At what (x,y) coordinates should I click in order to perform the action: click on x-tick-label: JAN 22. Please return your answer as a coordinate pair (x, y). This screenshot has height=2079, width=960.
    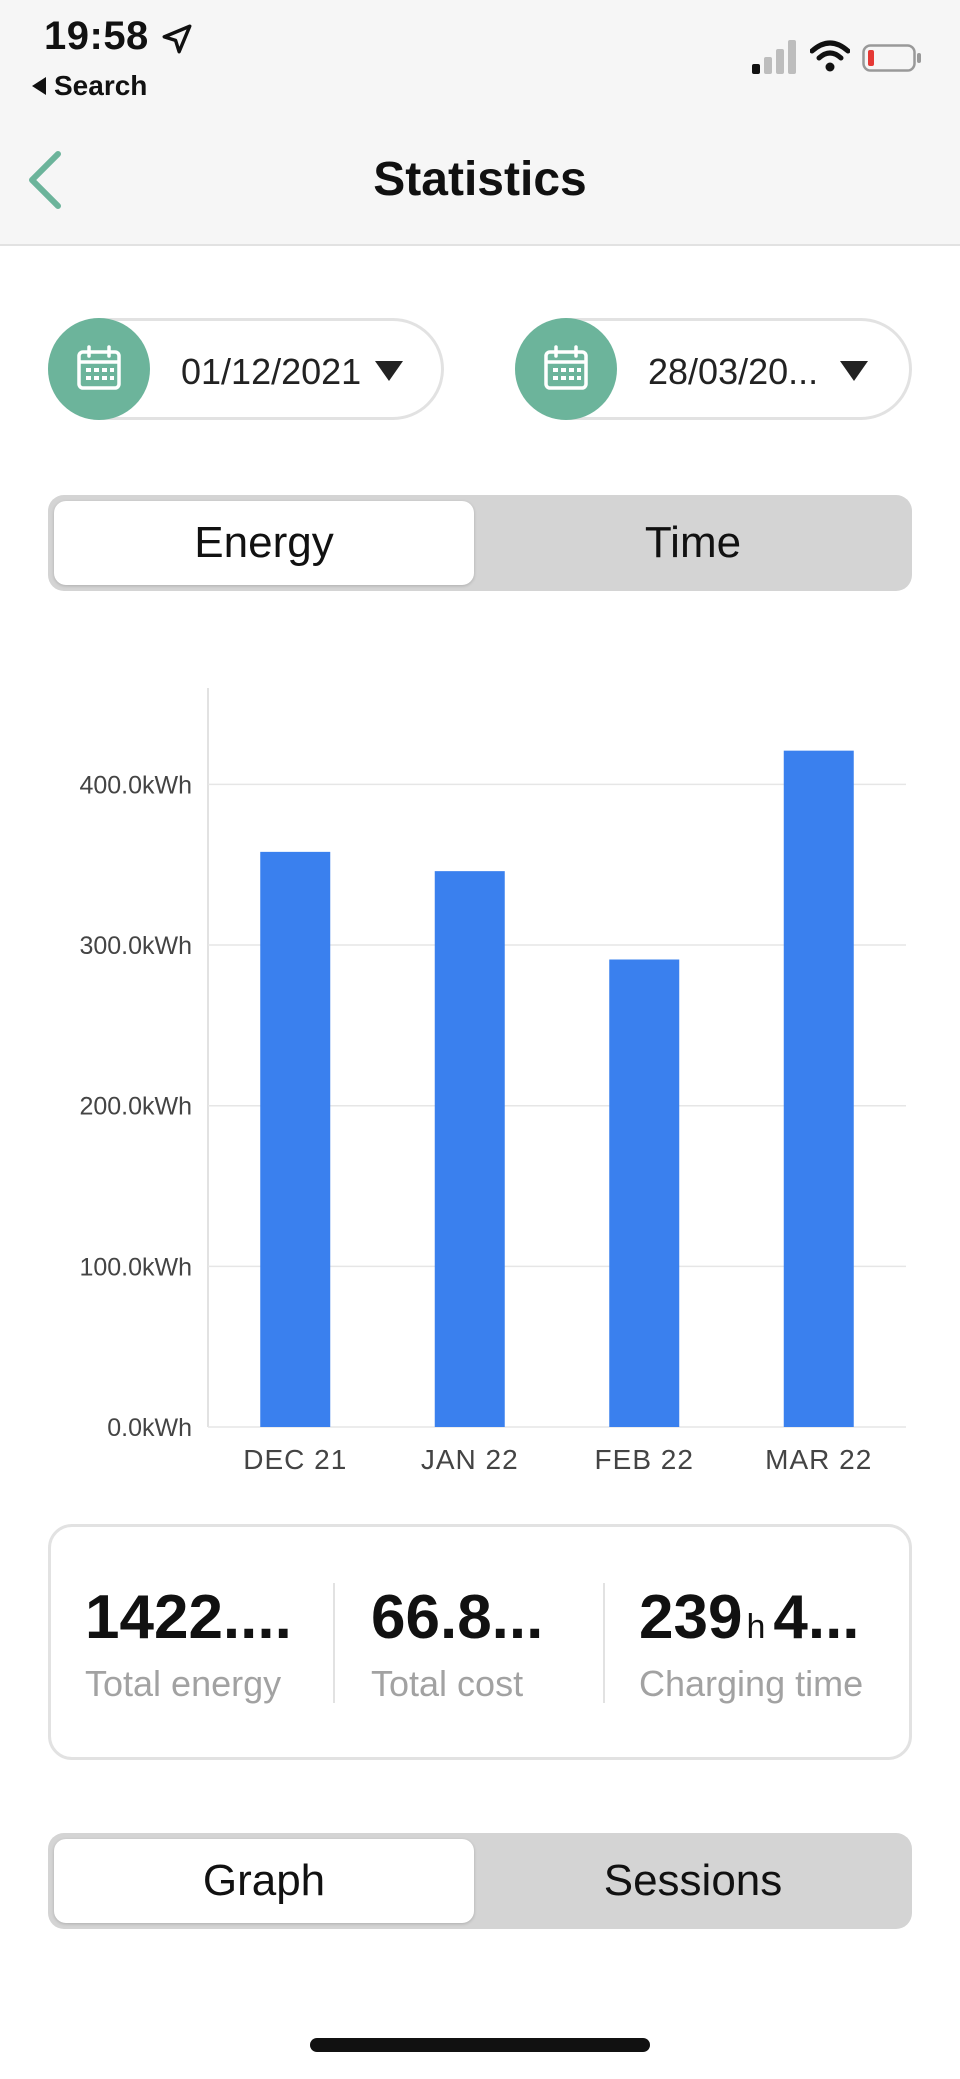
    Looking at the image, I should click on (470, 1459).